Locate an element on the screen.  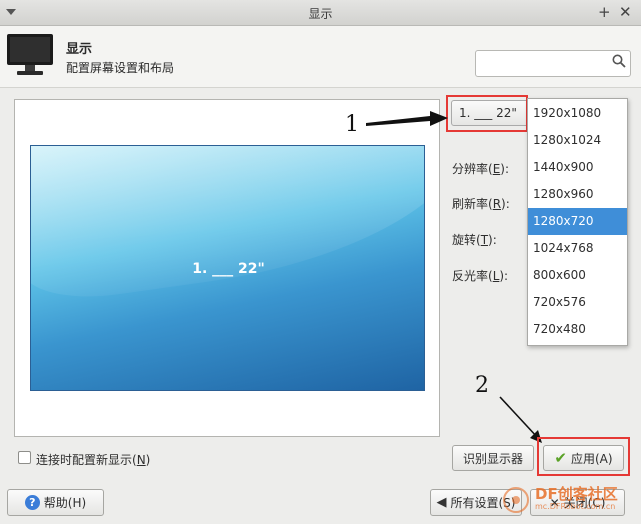
resolution-option: 1280x1024 is located at coordinates (577, 140).